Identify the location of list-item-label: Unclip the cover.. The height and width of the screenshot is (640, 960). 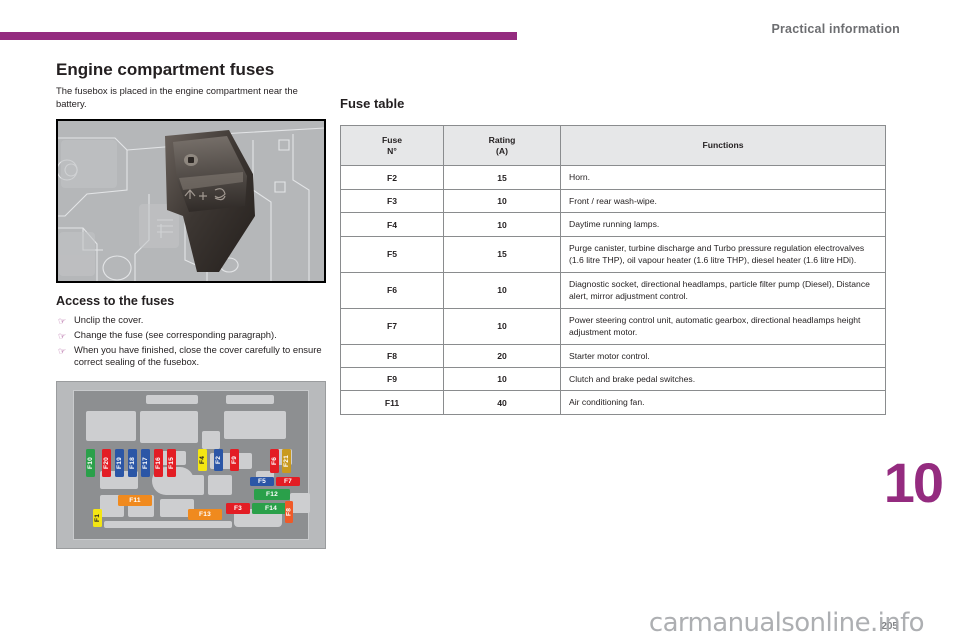
(109, 320).